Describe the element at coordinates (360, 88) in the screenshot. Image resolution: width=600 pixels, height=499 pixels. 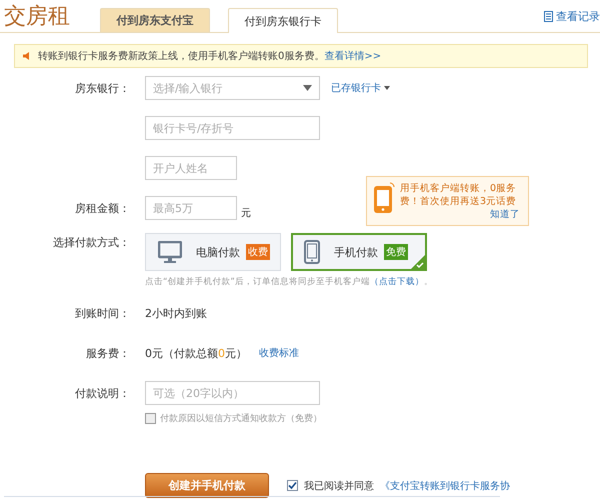
I see `saved-cards-link: 已存银行卡` at that location.